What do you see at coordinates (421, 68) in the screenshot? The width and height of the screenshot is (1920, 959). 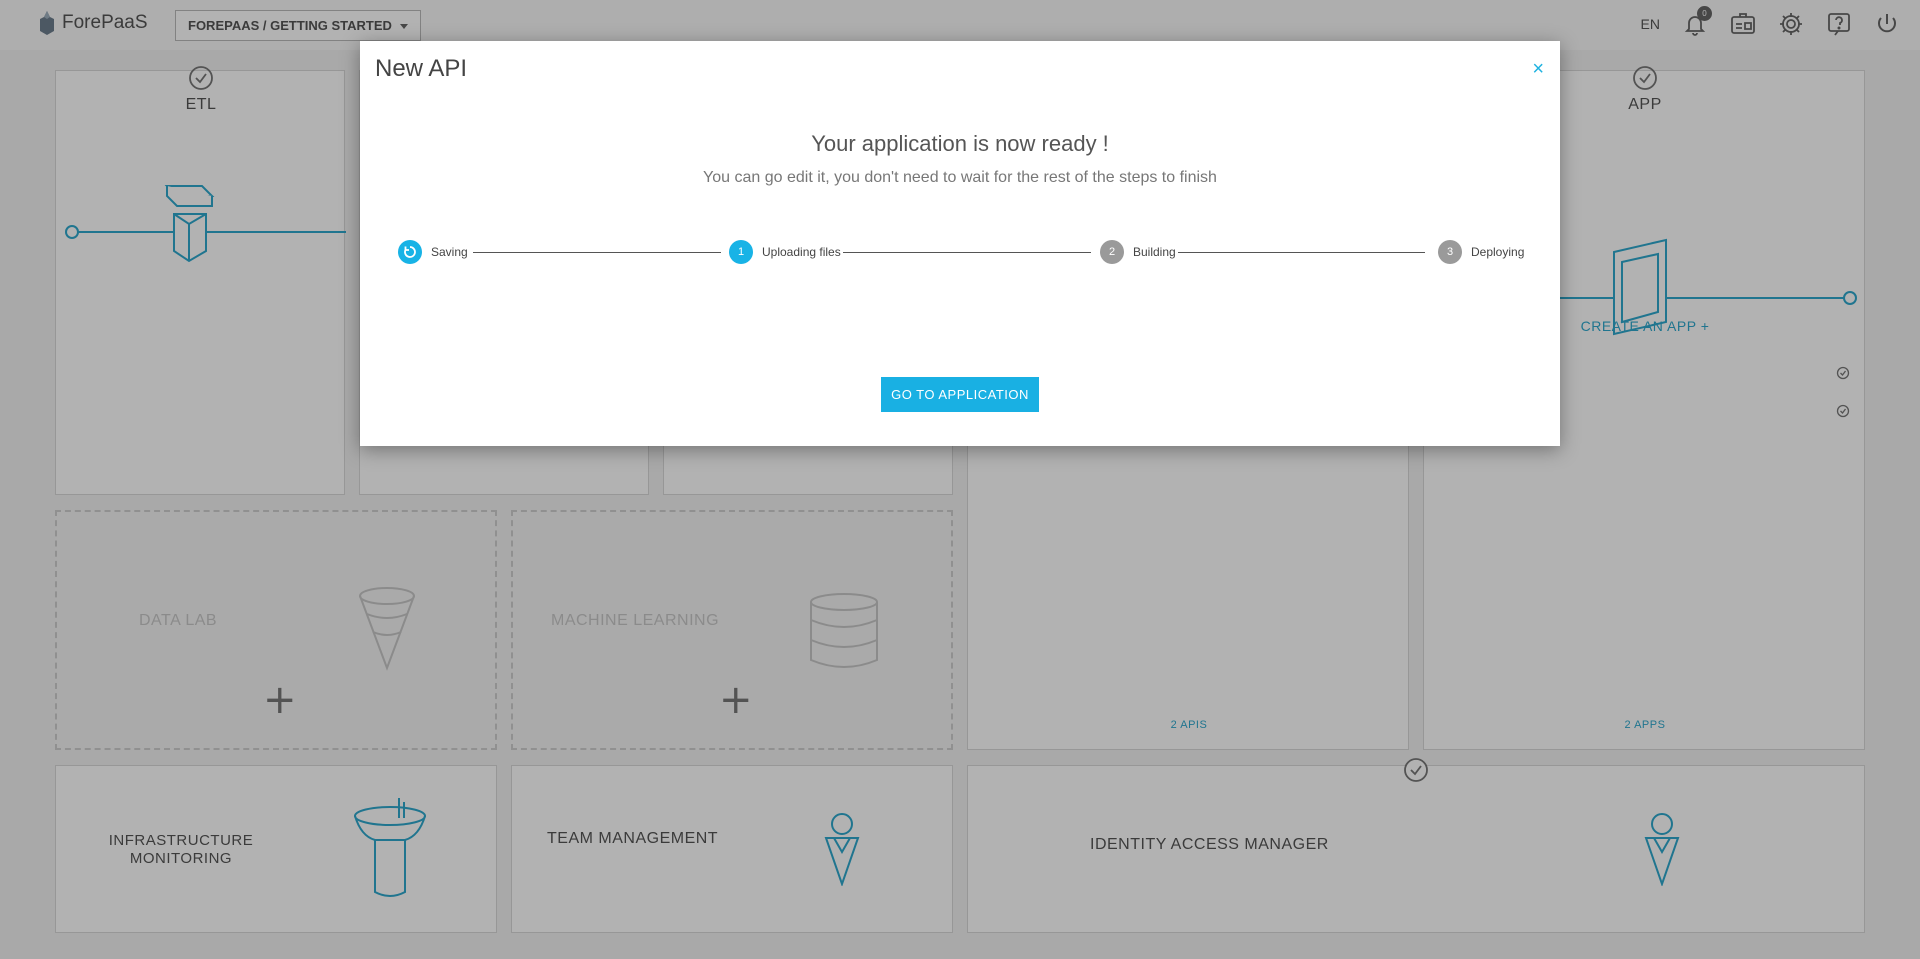 I see `modal-title: New API` at bounding box center [421, 68].